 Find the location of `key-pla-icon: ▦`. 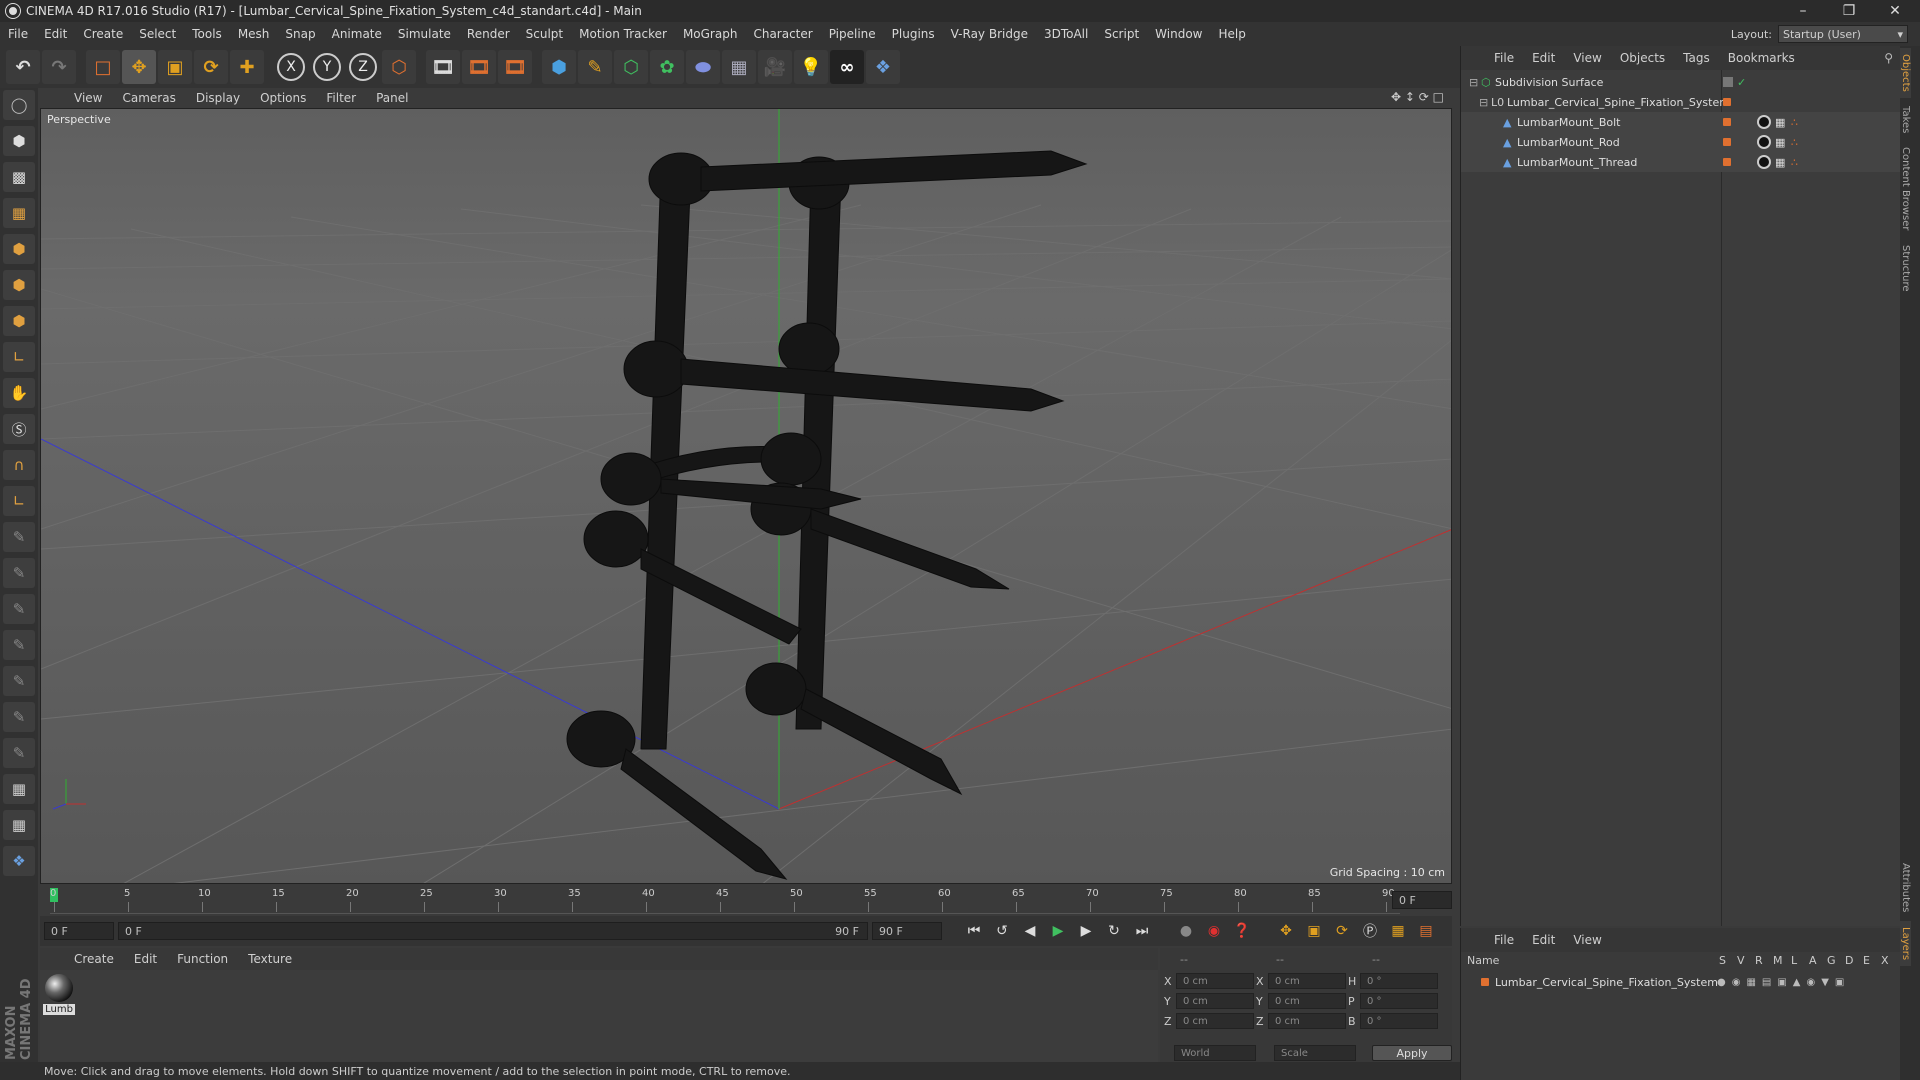

key-pla-icon: ▦ is located at coordinates (1398, 931).